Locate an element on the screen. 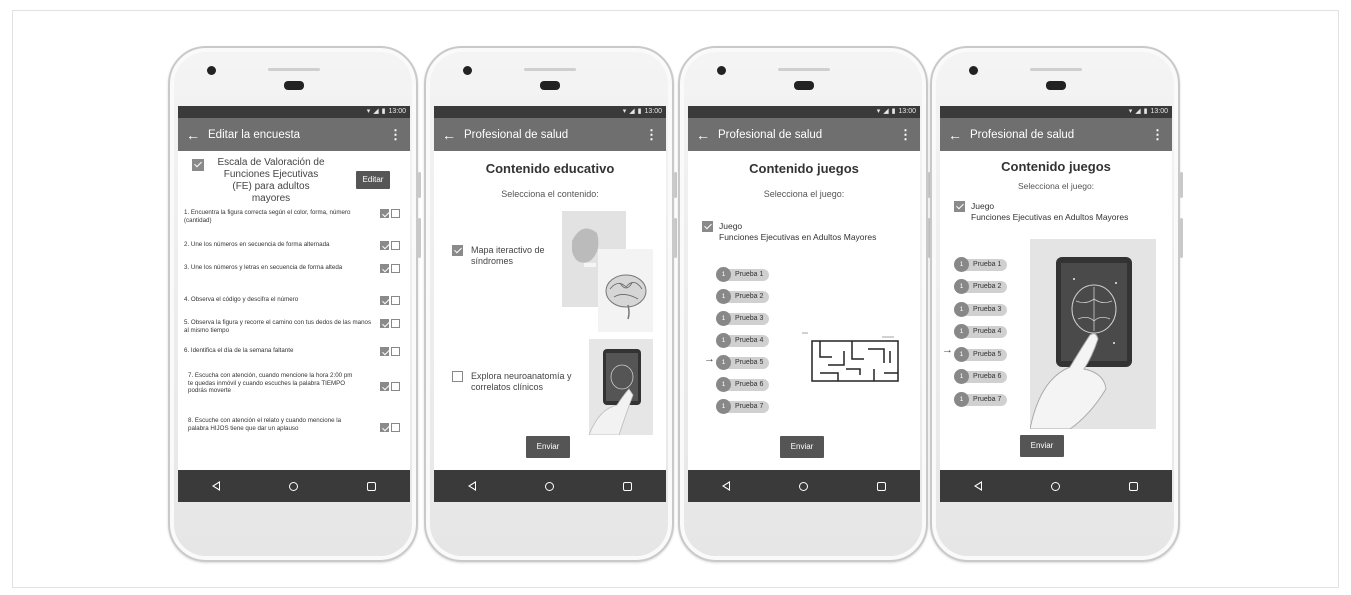 This screenshot has height=595, width=1351. test-label: Prueba 6 is located at coordinates (985, 376).